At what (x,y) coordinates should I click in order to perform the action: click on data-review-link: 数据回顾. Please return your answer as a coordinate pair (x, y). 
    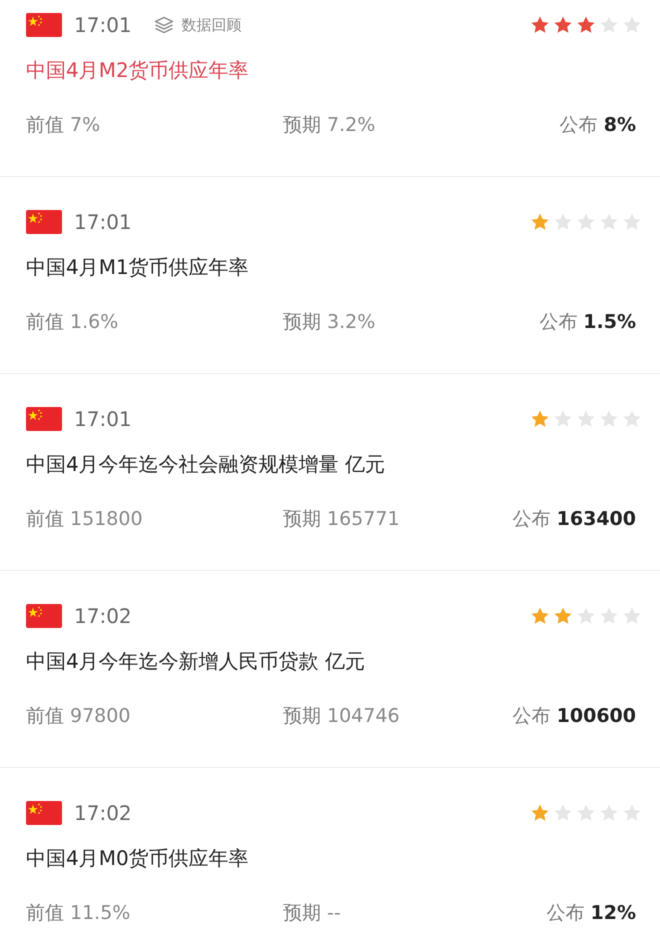
    Looking at the image, I should click on (212, 25).